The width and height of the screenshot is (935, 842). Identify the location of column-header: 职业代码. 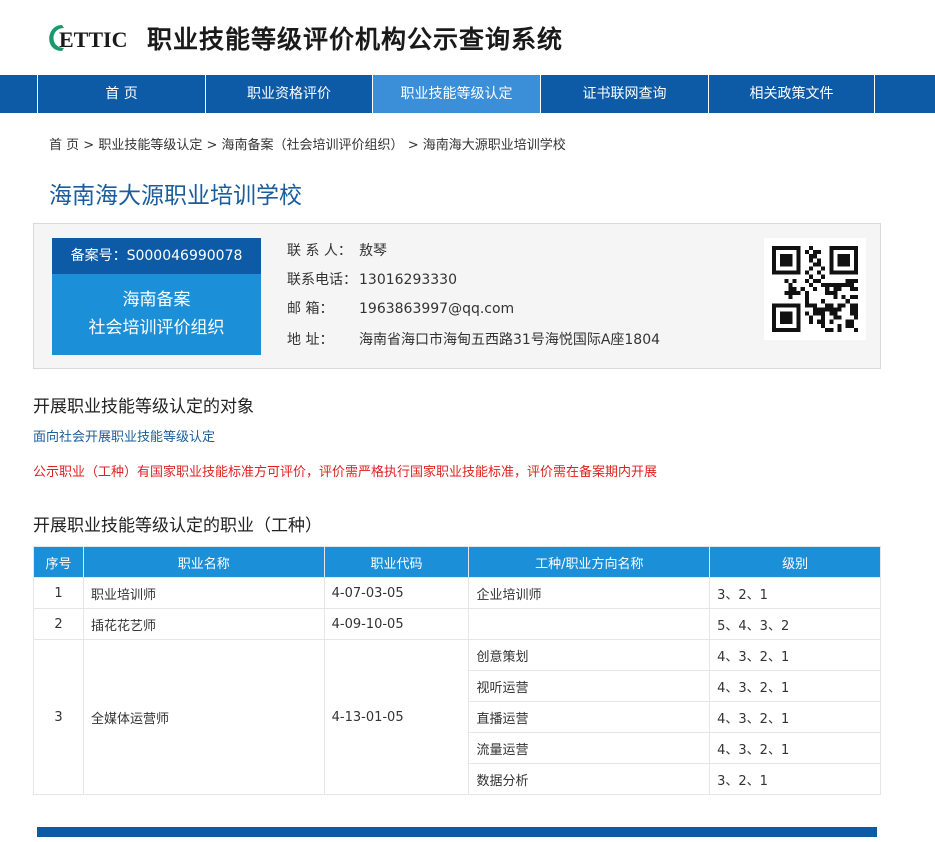
(396, 562).